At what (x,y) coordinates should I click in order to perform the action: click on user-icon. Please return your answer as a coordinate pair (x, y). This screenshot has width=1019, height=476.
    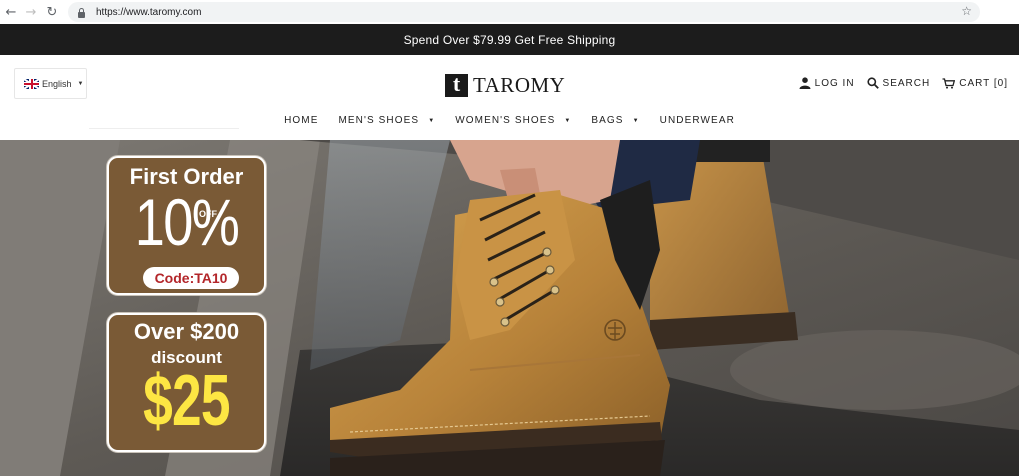
    Looking at the image, I should click on (805, 83).